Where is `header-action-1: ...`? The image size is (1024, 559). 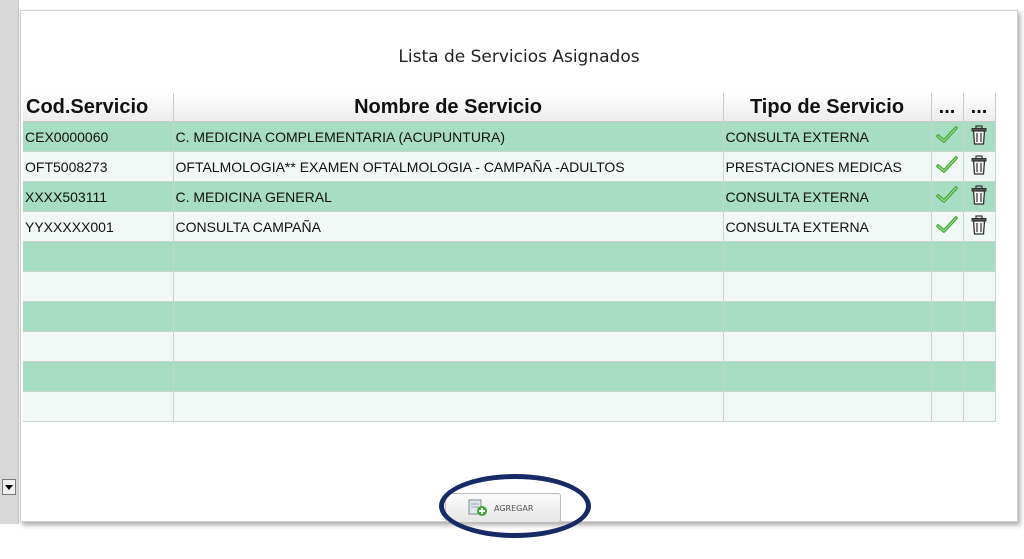 header-action-1: ... is located at coordinates (947, 107).